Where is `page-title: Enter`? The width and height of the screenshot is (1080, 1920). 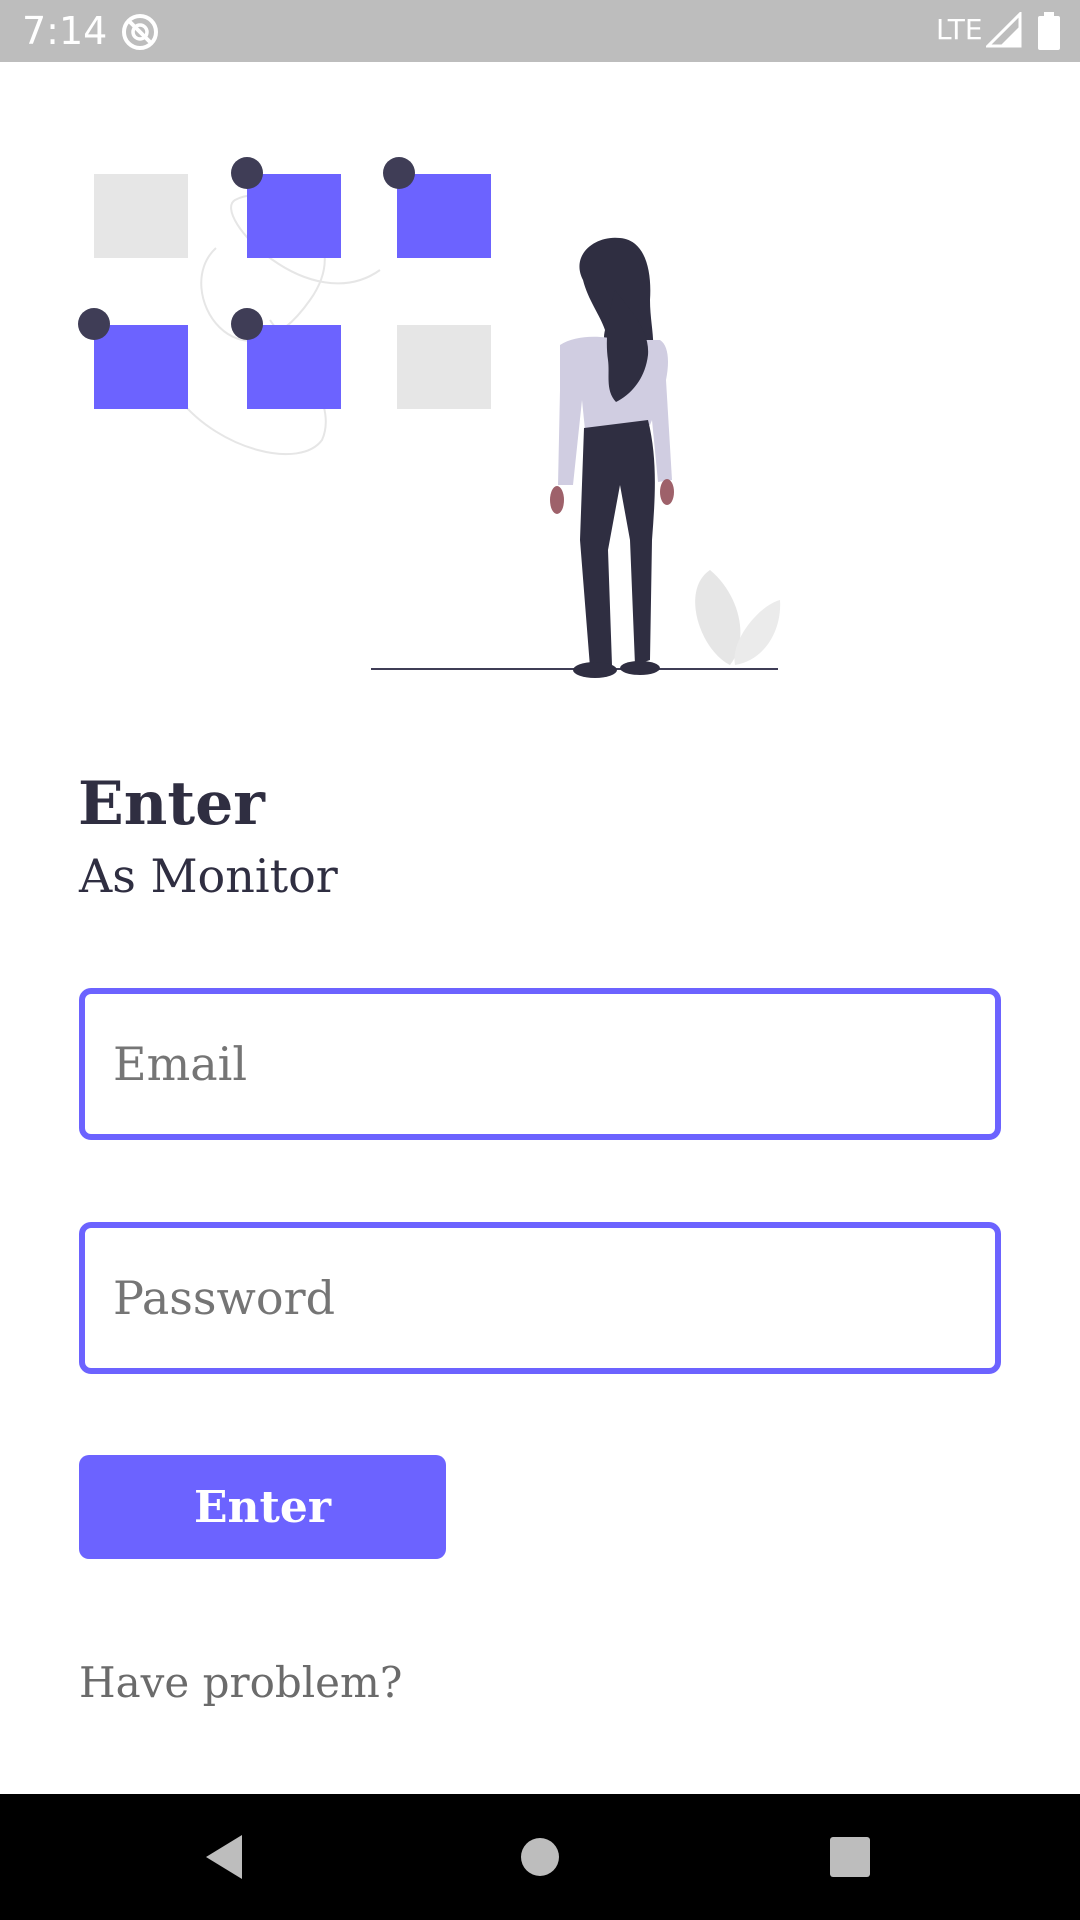 page-title: Enter is located at coordinates (171, 804).